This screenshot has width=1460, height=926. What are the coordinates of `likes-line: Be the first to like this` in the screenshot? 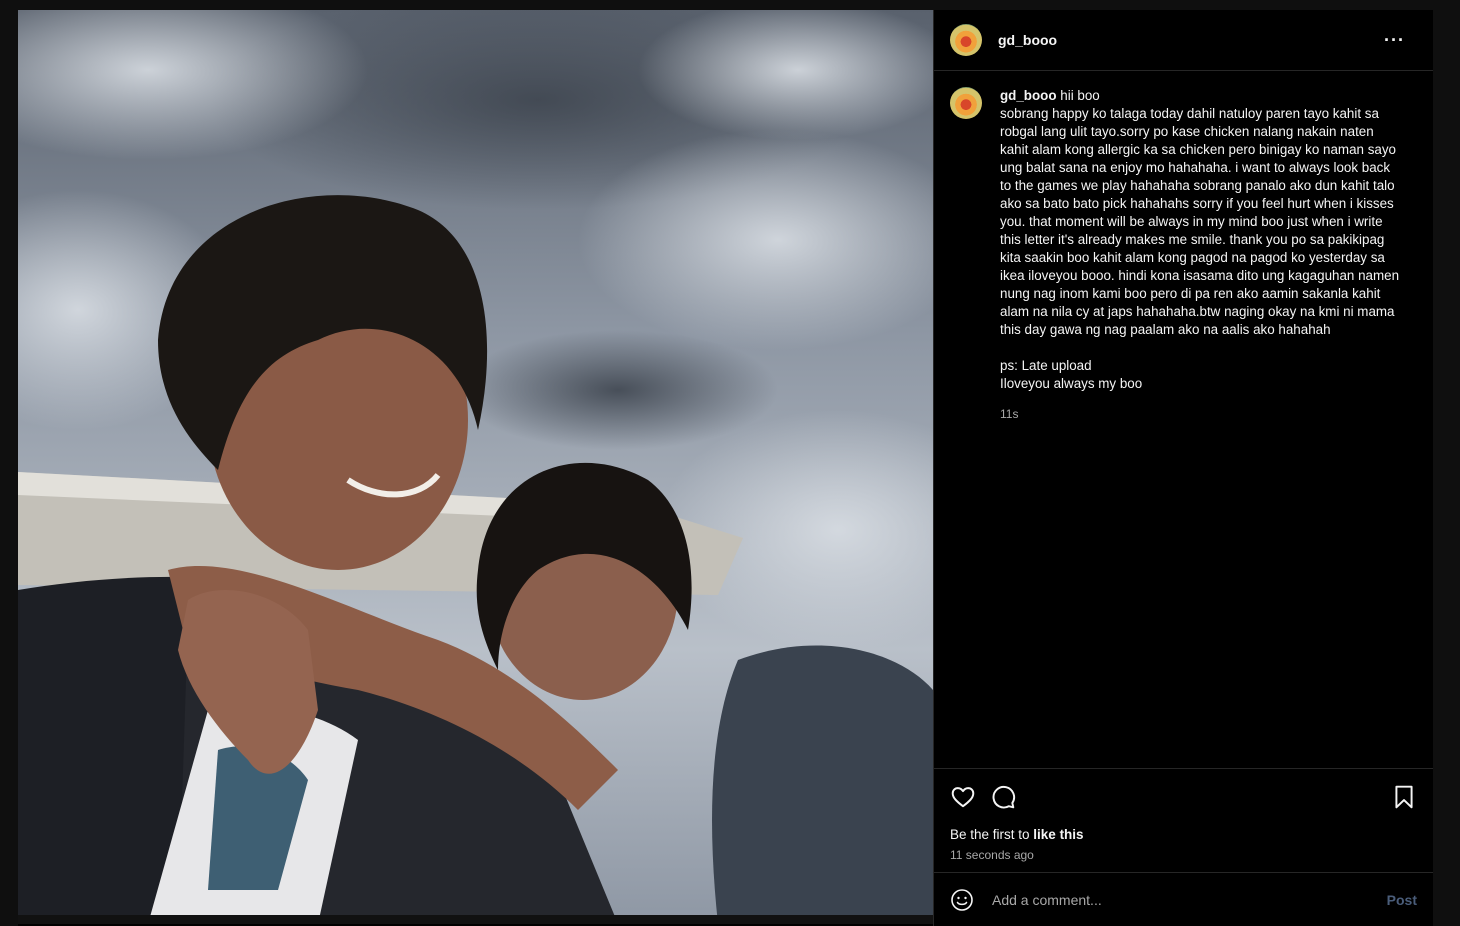 It's located at (1183, 834).